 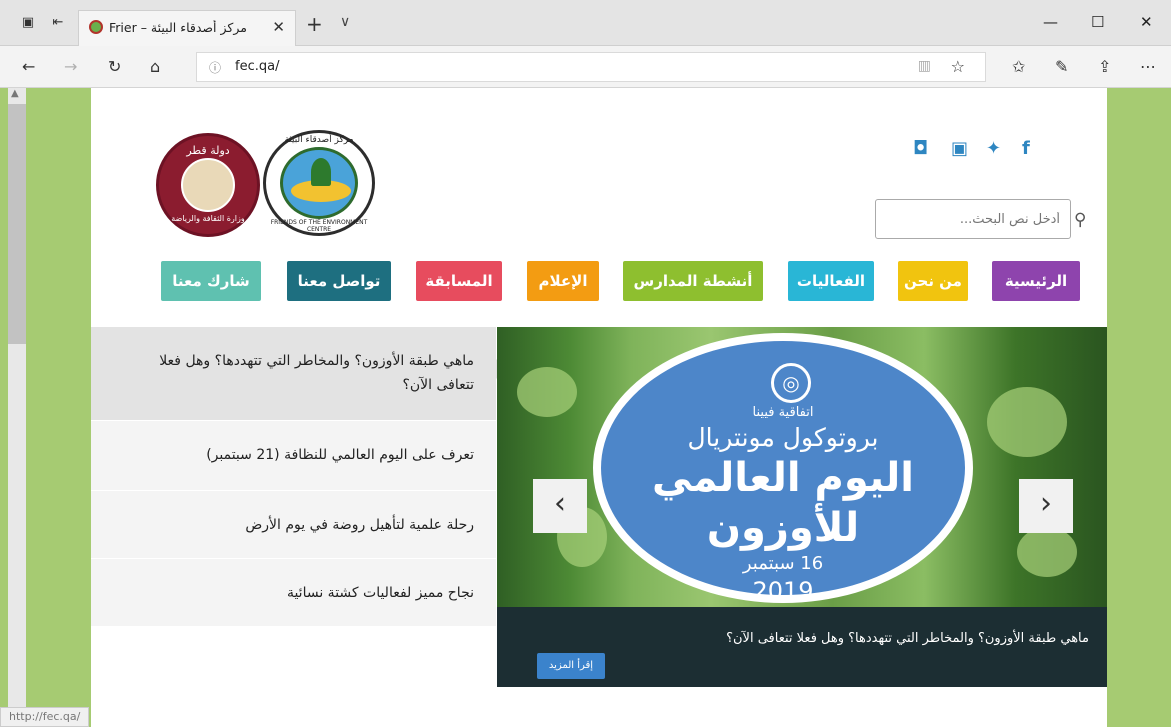 I want to click on menu-participate: شارك معنا, so click(x=211, y=281).